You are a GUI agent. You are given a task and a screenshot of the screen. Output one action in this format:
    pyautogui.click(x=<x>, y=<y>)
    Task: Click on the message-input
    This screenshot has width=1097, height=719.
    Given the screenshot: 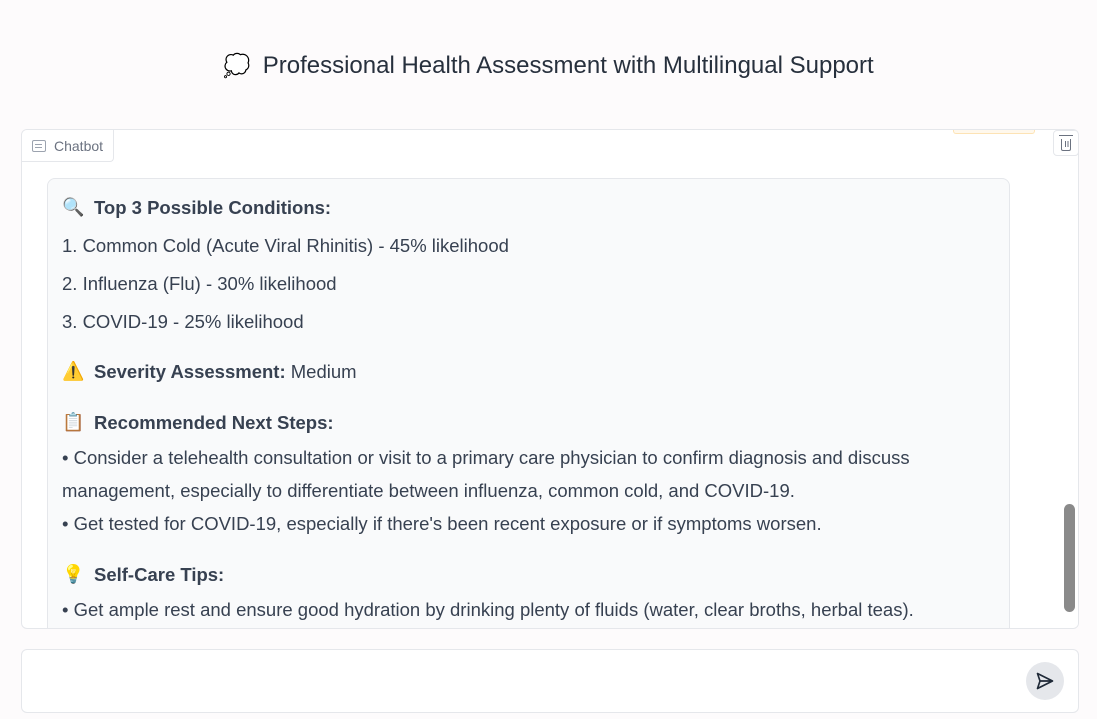 What is the action you would take?
    pyautogui.click(x=524, y=681)
    